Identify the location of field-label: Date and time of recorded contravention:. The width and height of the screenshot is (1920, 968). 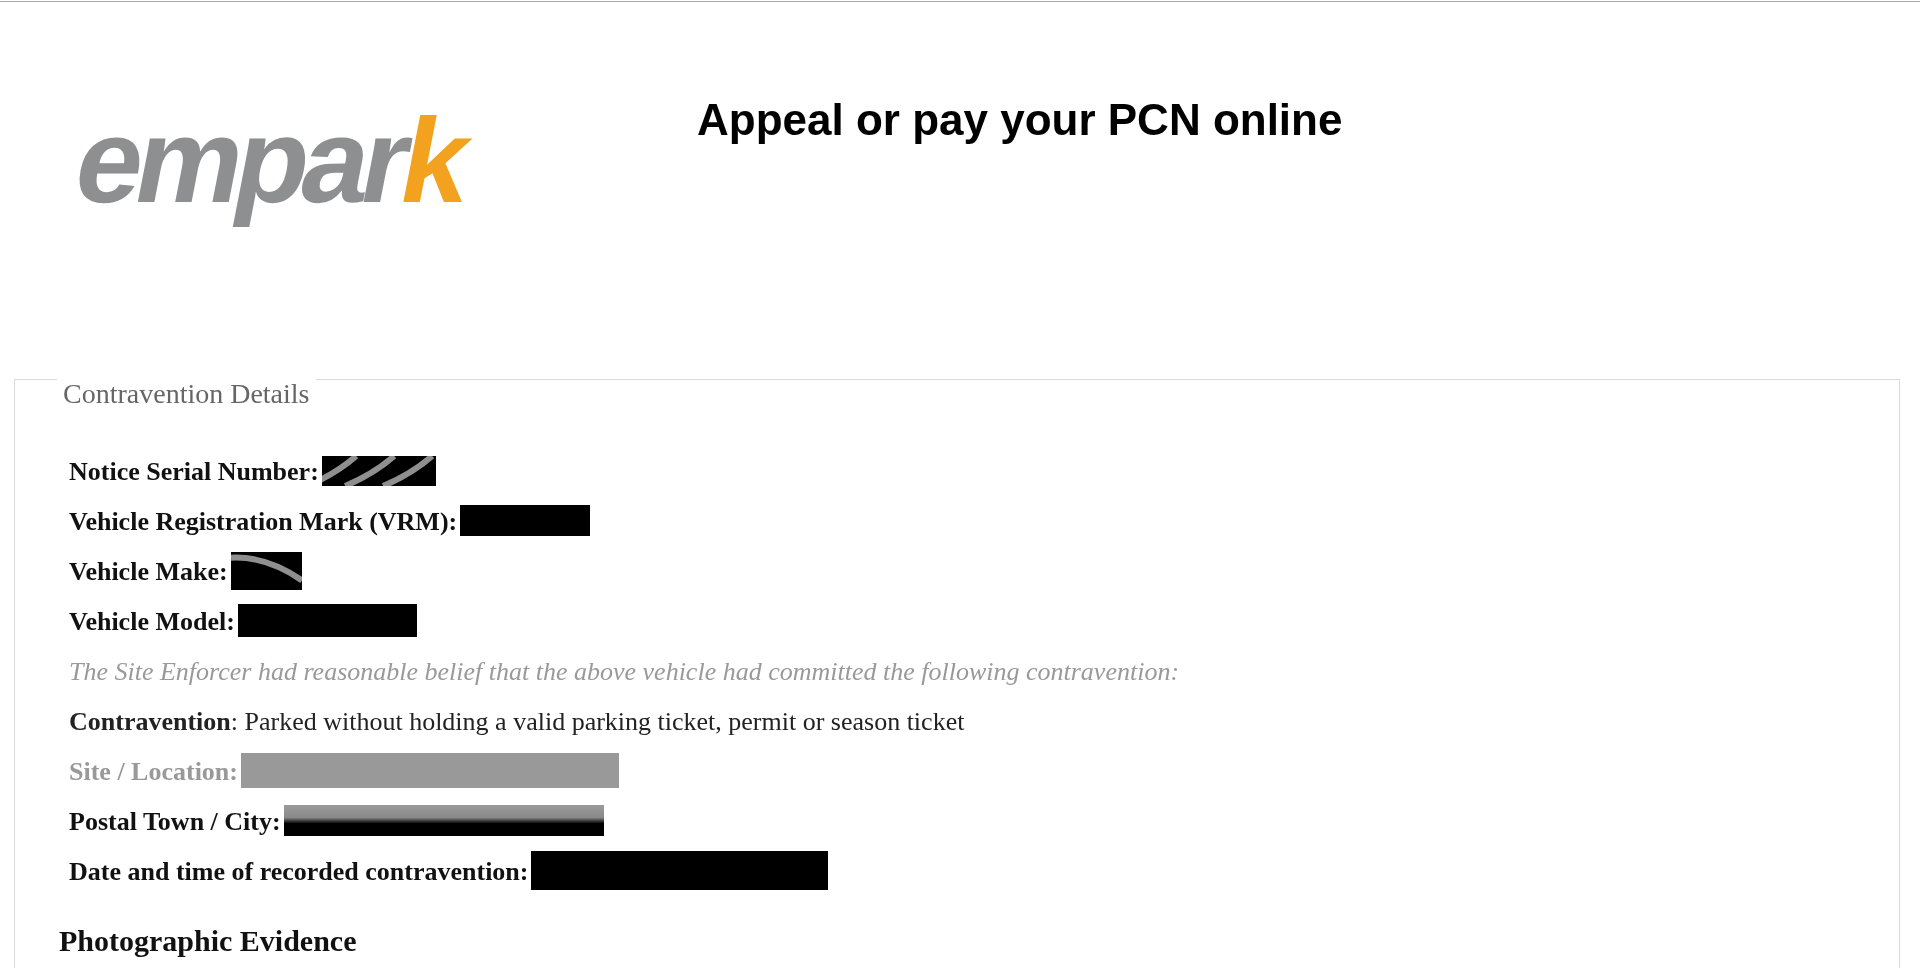
(299, 872).